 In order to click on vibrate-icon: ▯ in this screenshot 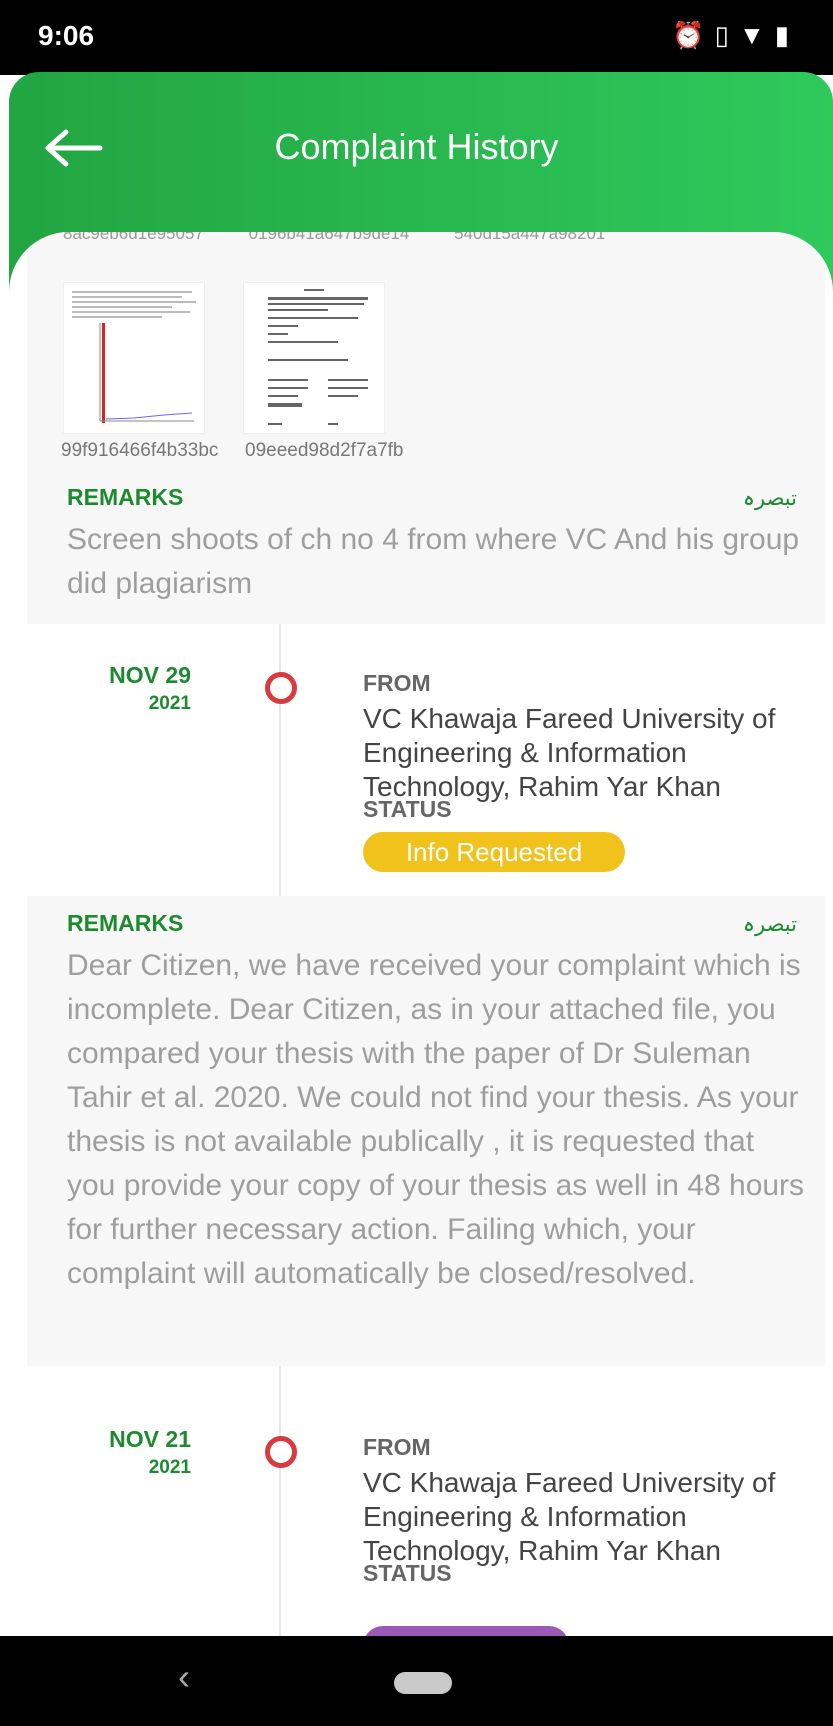, I will do `click(726, 35)`.